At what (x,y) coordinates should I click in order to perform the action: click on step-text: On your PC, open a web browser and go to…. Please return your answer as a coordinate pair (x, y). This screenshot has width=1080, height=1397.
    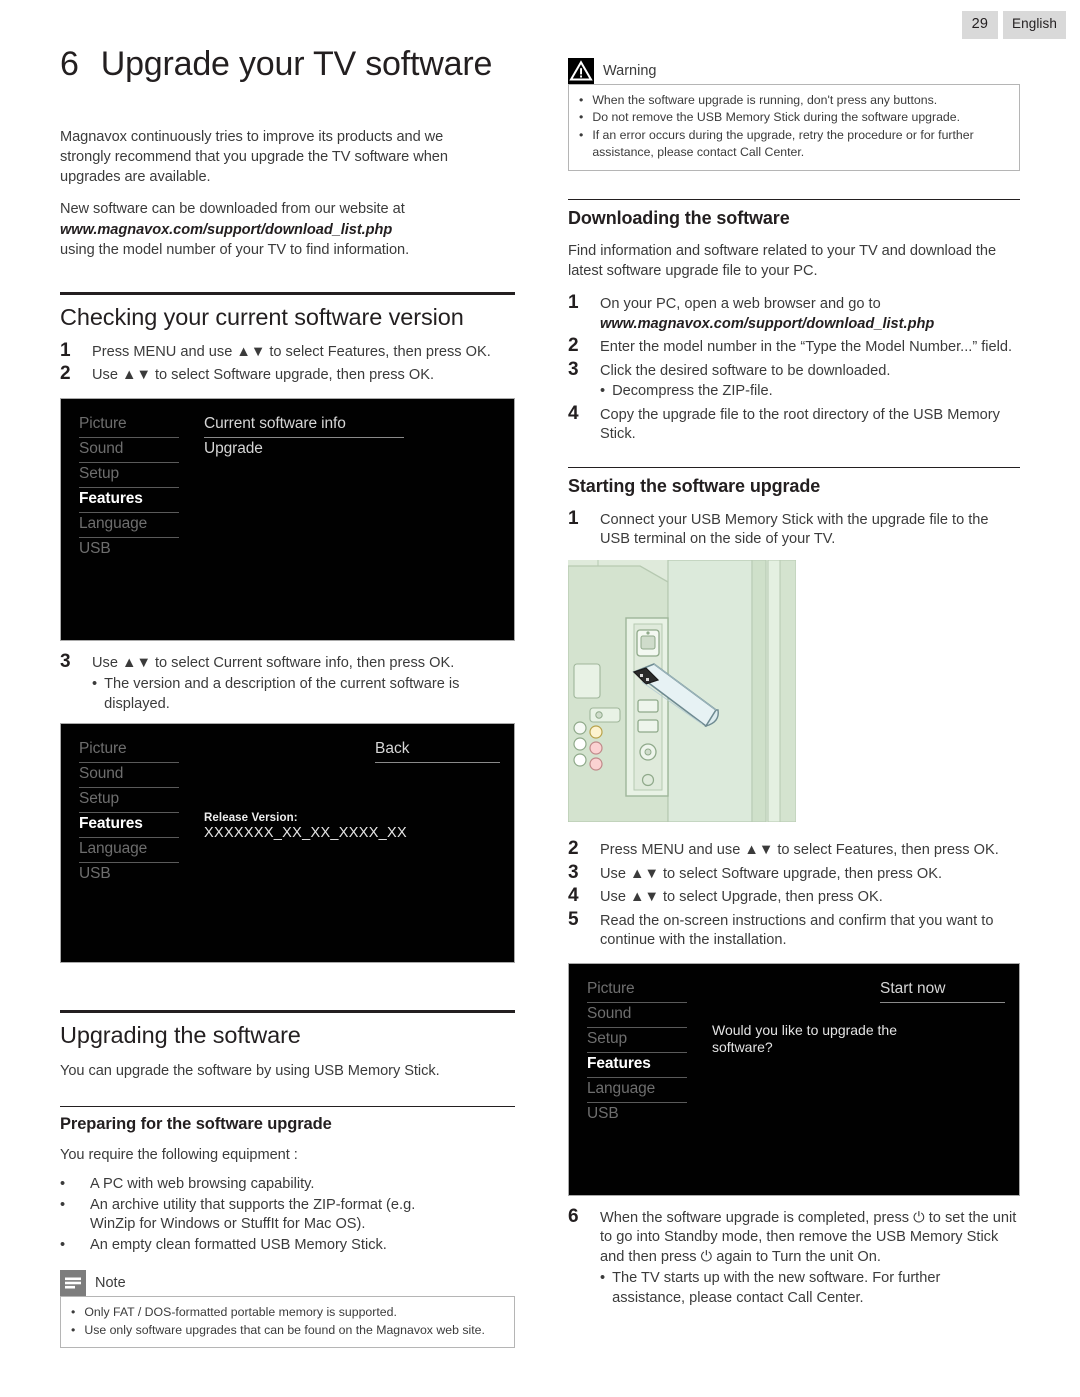
    Looking at the image, I should click on (810, 313).